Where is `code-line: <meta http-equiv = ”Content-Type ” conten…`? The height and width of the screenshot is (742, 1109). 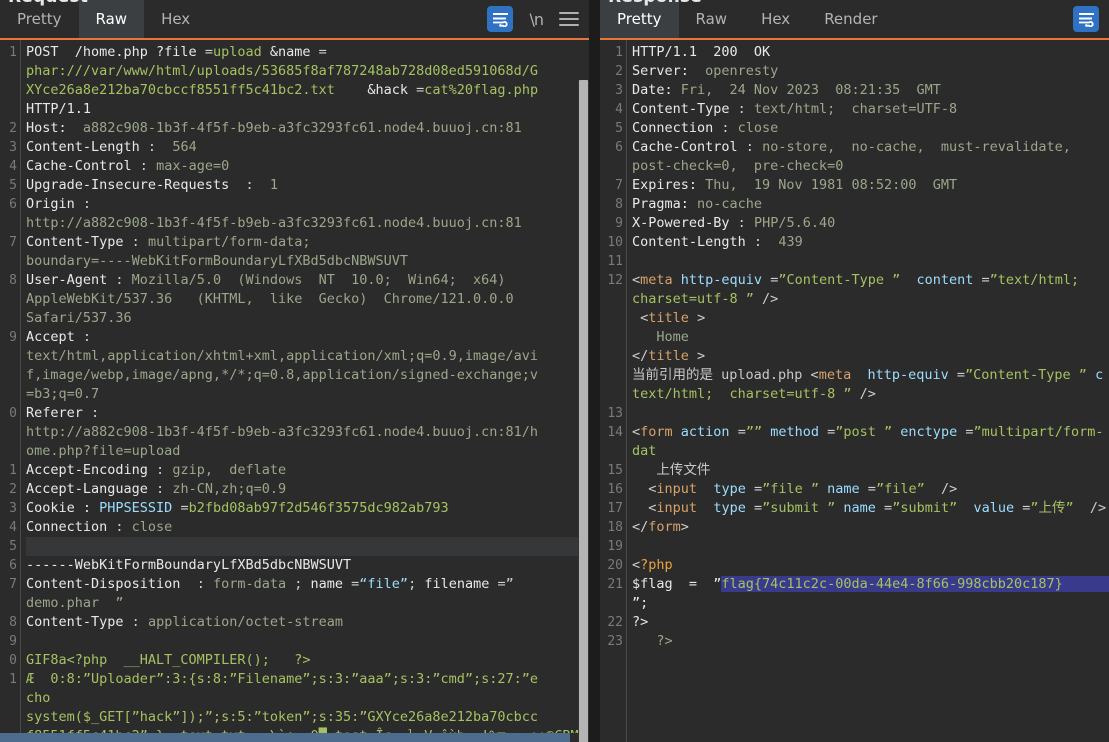 code-line: <meta http-equiv = ”Content-Type ” conten… is located at coordinates (870, 280).